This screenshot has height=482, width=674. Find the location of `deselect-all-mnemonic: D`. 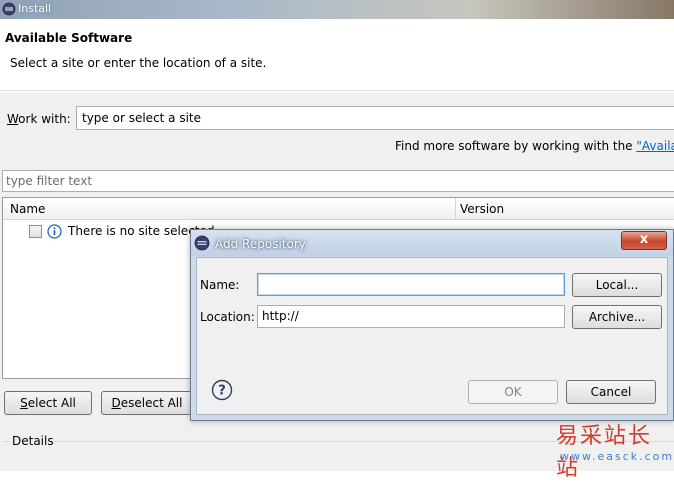

deselect-all-mnemonic: D is located at coordinates (116, 403).